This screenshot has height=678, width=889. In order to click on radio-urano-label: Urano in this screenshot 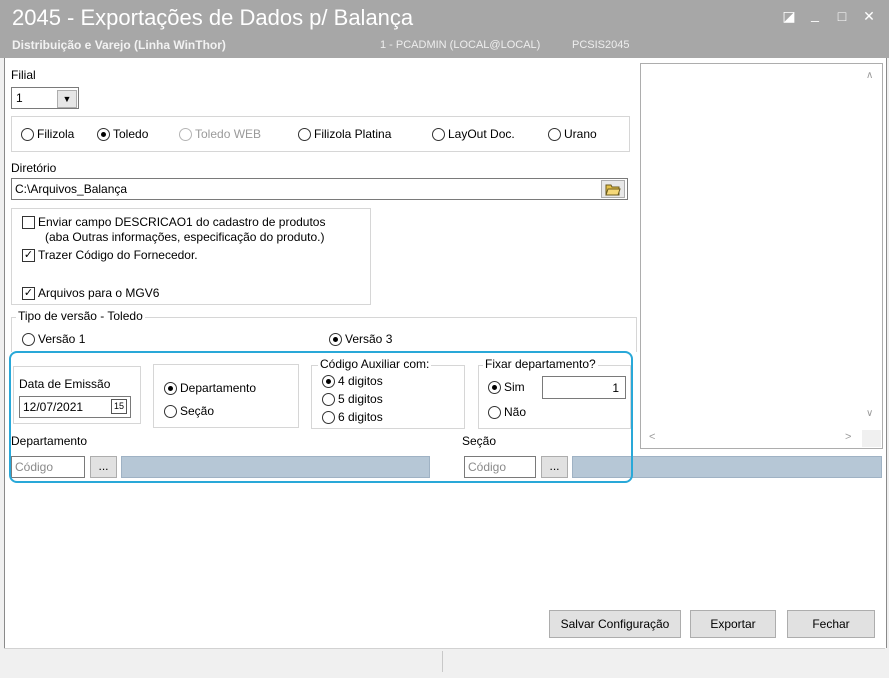, I will do `click(580, 134)`.